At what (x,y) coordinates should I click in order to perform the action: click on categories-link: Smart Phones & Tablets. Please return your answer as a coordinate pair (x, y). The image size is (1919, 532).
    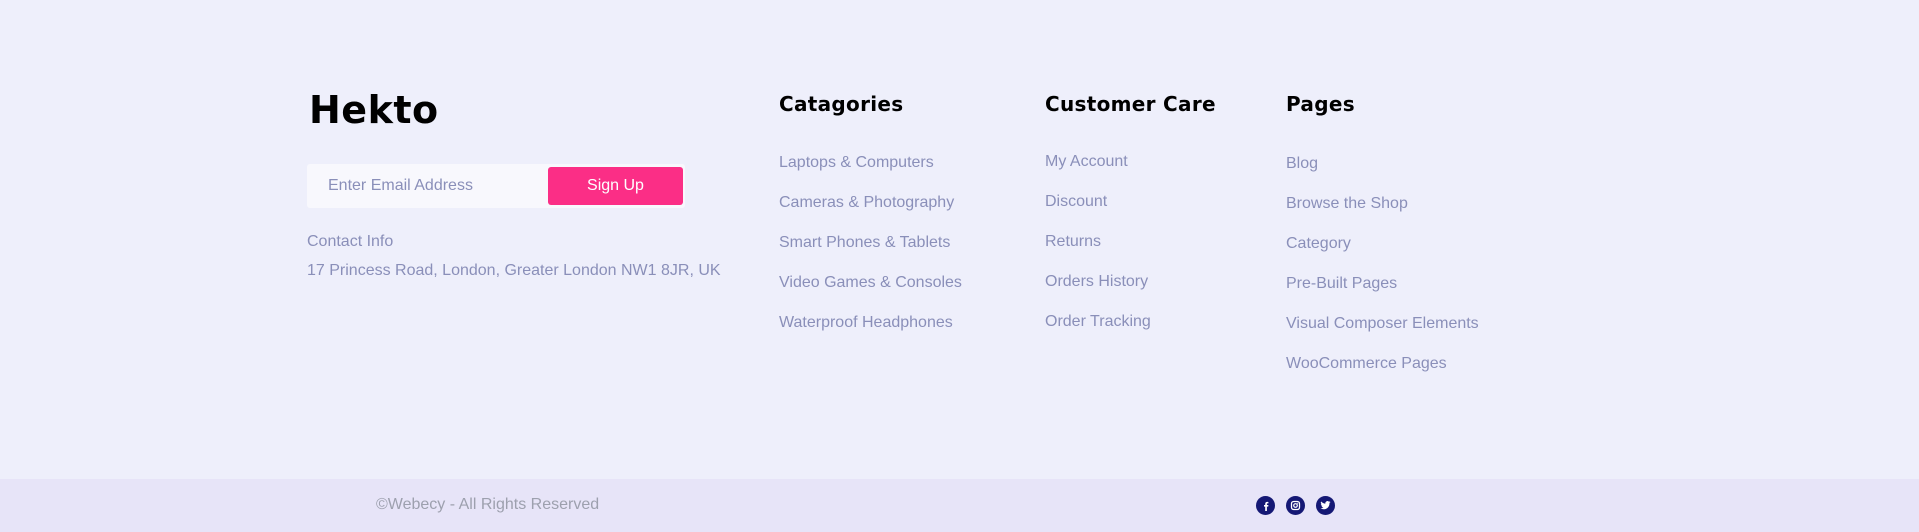
    Looking at the image, I should click on (870, 253).